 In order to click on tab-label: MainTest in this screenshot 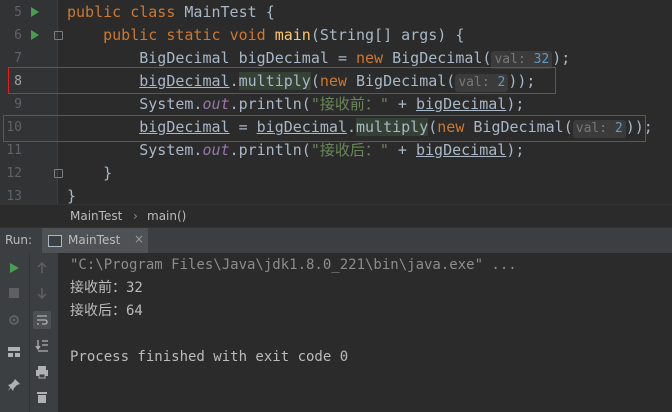, I will do `click(94, 240)`.